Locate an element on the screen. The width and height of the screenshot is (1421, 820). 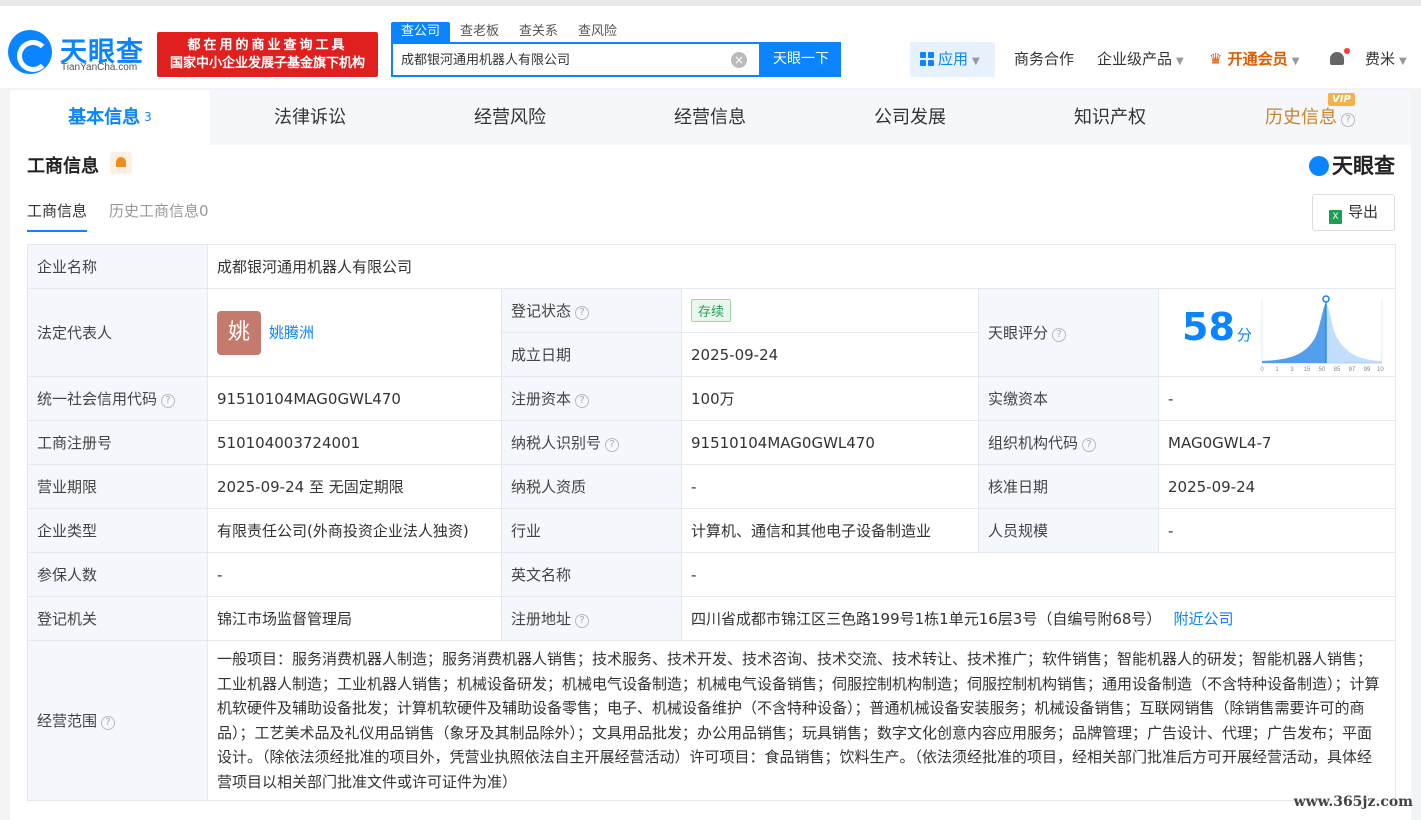
score-tick-label: 0 is located at coordinates (1262, 370).